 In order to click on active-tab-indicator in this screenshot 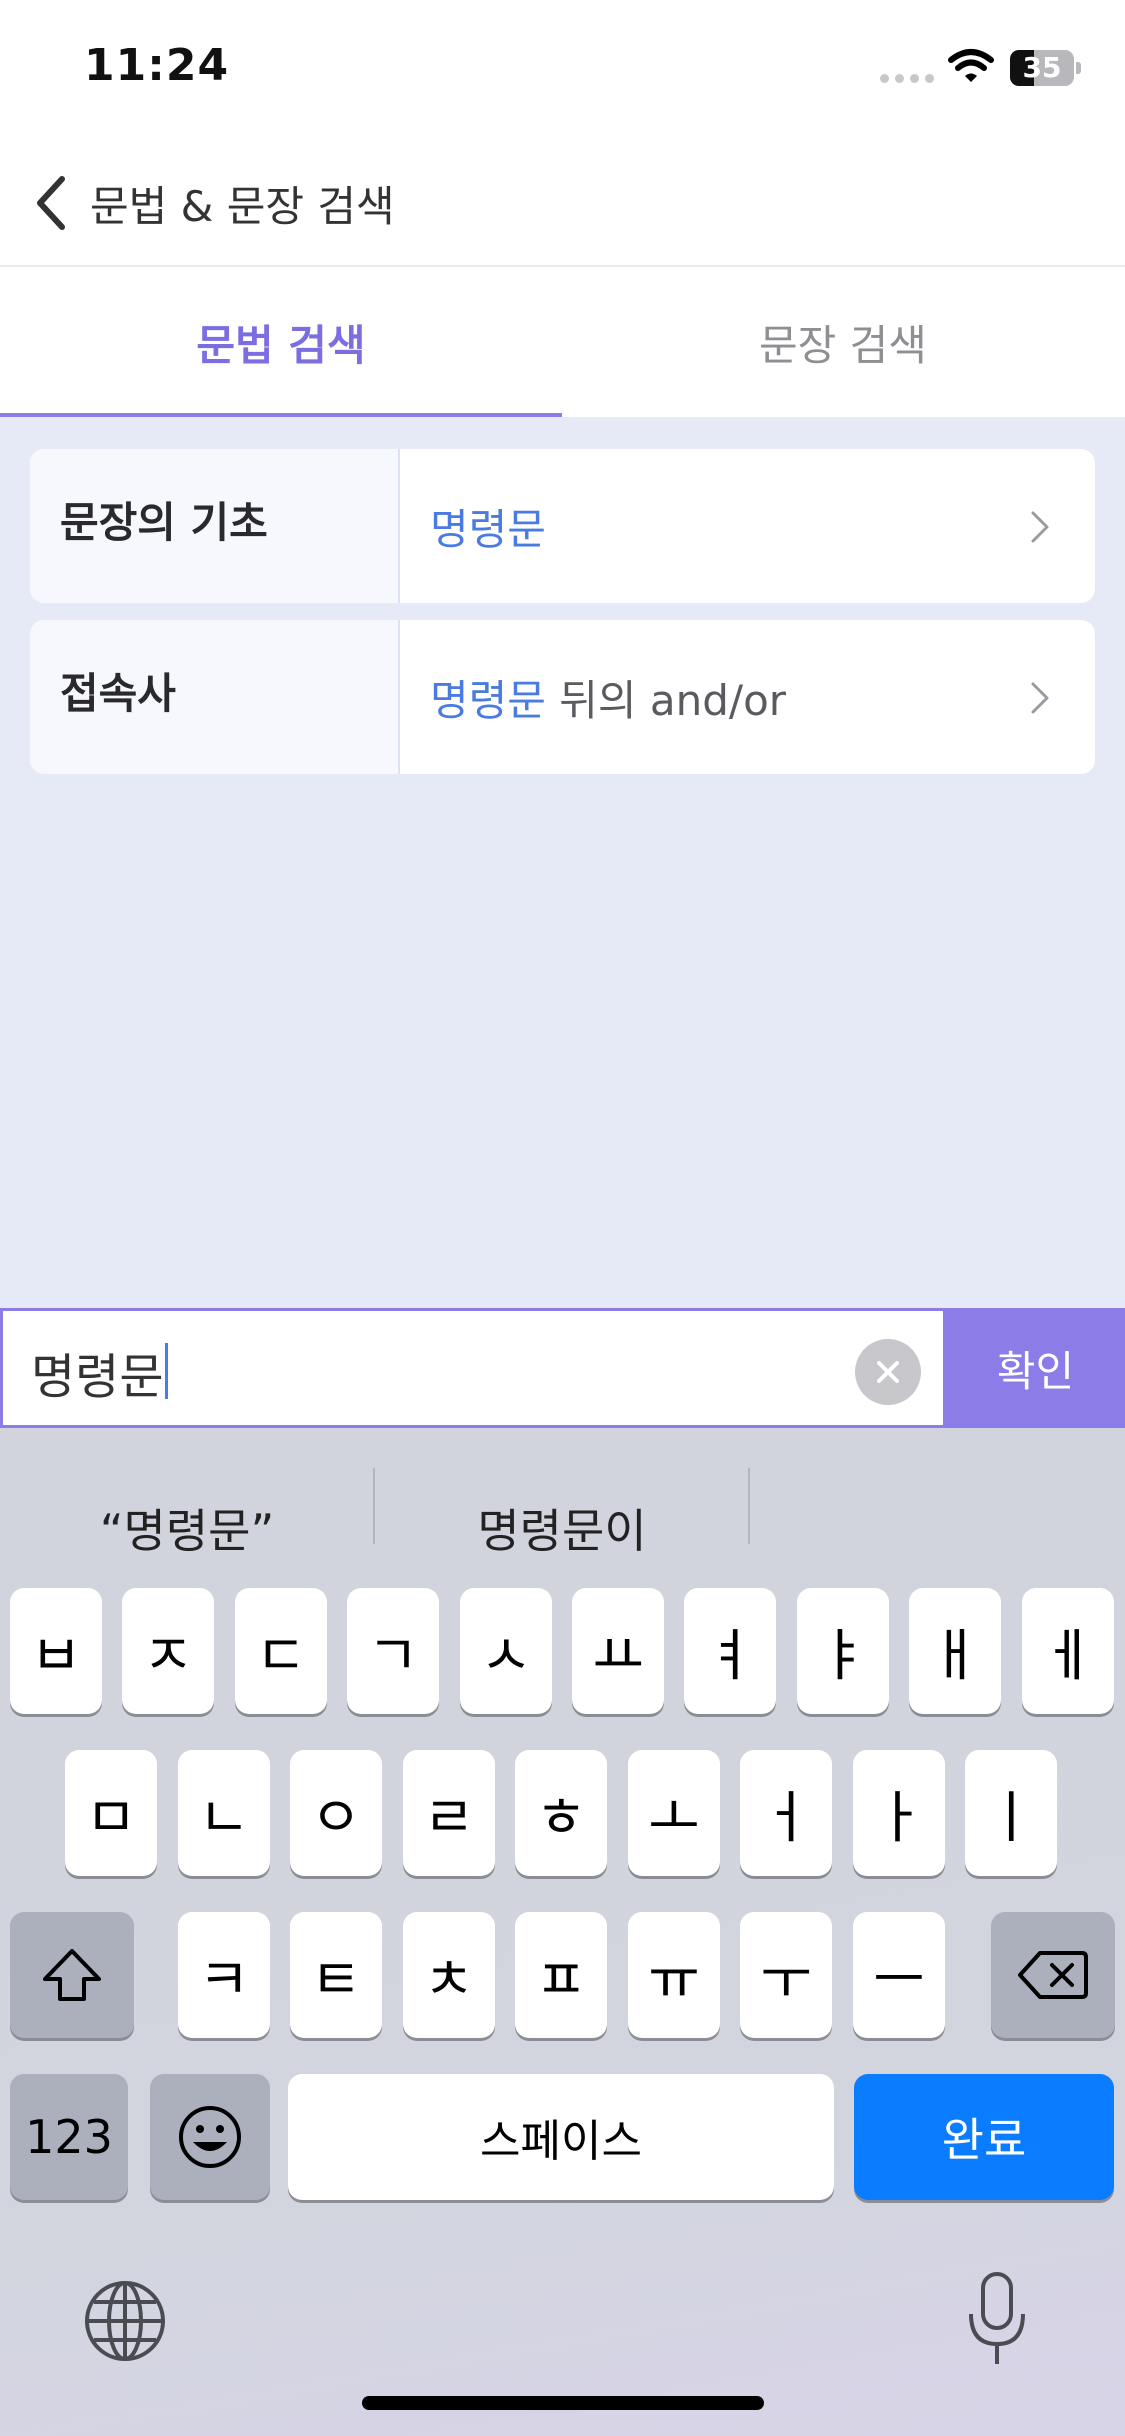, I will do `click(281, 415)`.